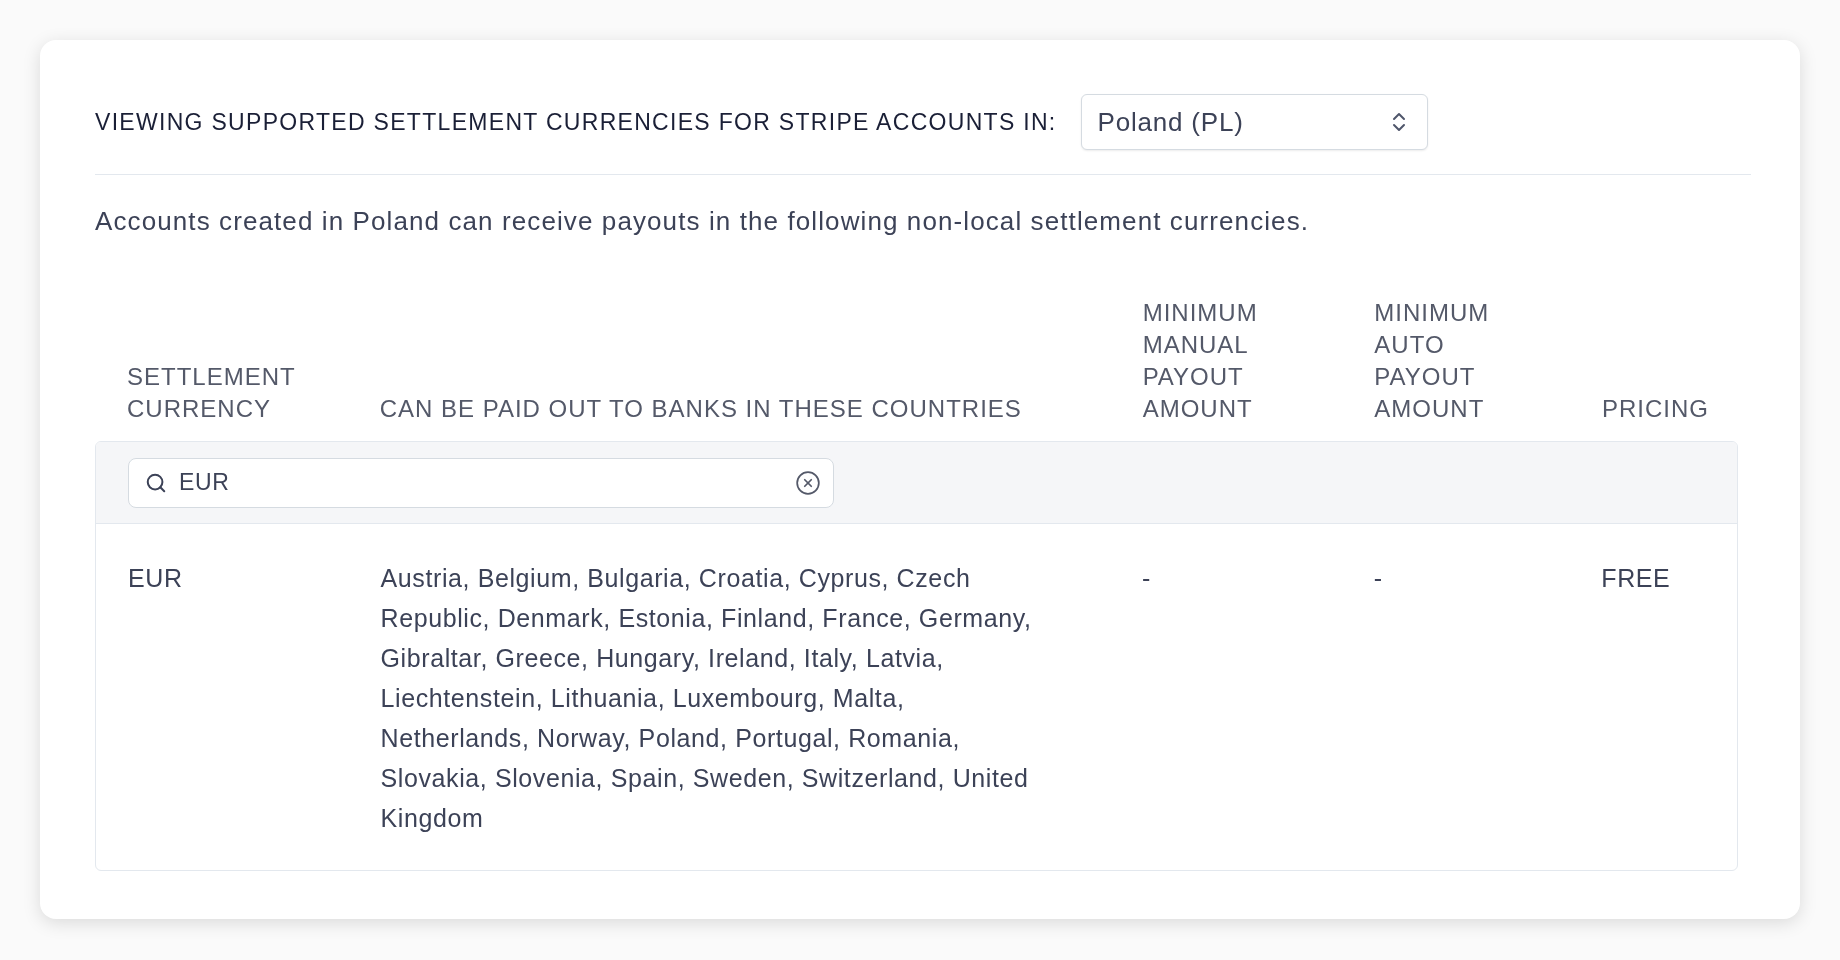 The width and height of the screenshot is (1840, 960). What do you see at coordinates (1254, 122) in the screenshot?
I see `country-select: Poland (PL)` at bounding box center [1254, 122].